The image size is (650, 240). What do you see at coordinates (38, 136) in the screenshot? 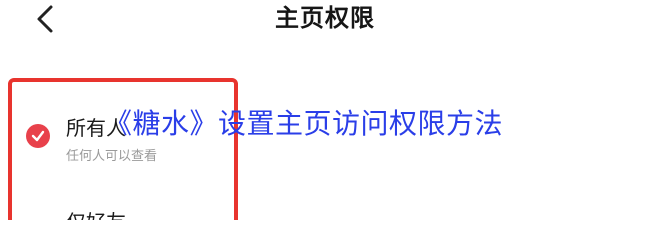
I see `check-icon` at bounding box center [38, 136].